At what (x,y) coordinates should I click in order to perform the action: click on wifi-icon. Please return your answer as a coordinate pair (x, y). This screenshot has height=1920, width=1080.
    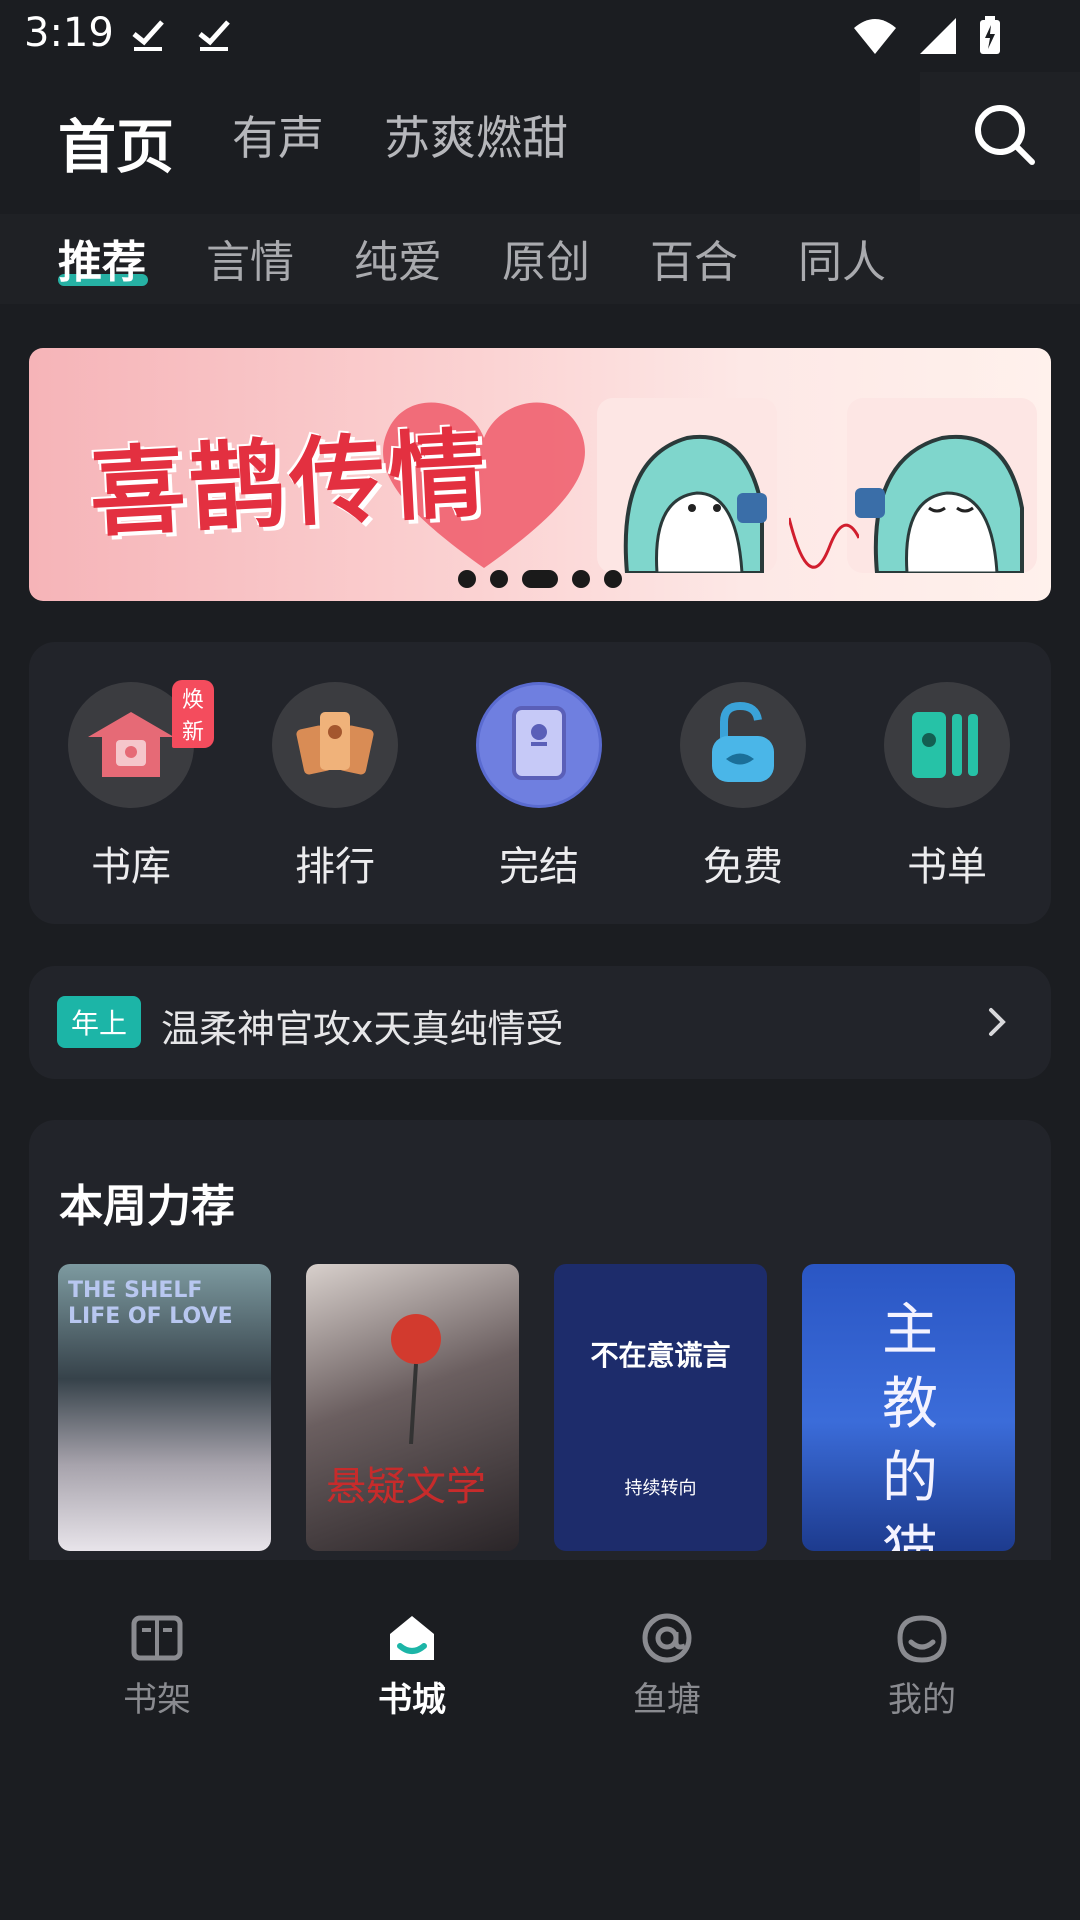
    Looking at the image, I should click on (875, 36).